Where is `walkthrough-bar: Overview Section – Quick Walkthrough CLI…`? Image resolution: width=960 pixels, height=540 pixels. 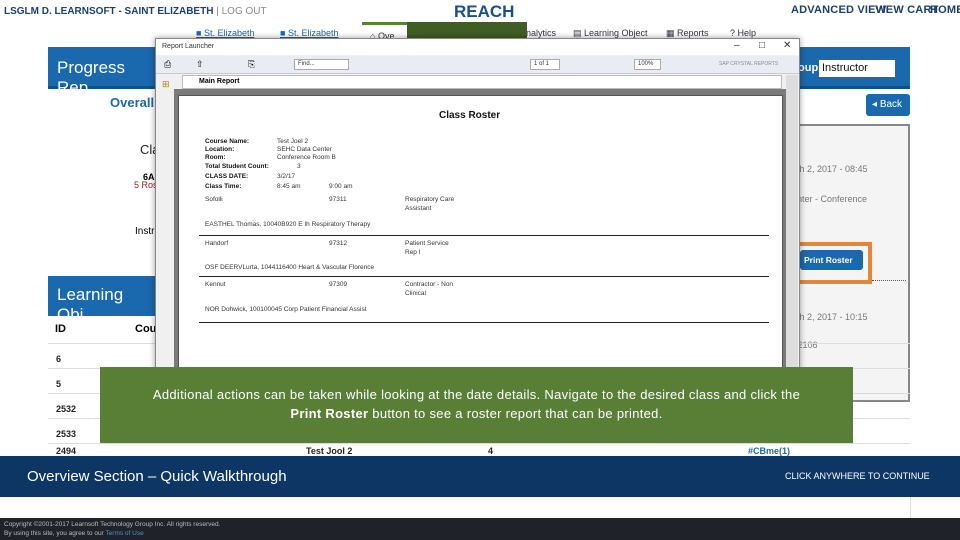
walkthrough-bar: Overview Section – Quick Walkthrough CLI… is located at coordinates (480, 476).